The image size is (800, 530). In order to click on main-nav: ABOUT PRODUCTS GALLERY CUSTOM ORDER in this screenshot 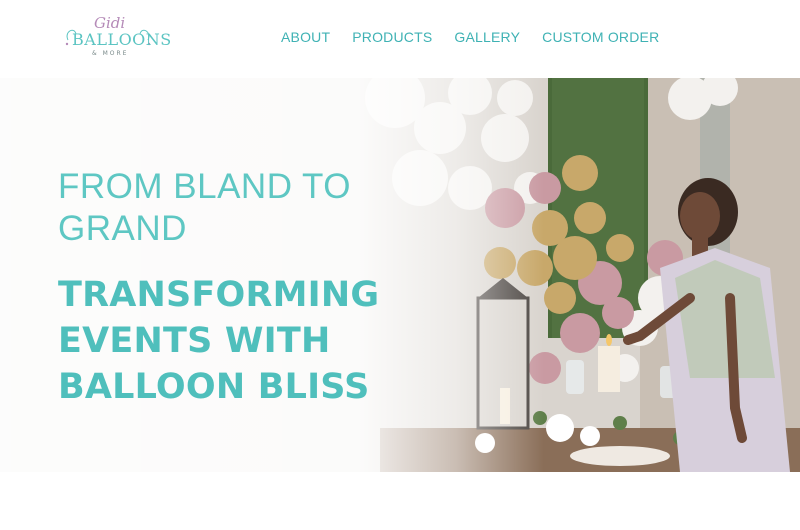, I will do `click(470, 37)`.